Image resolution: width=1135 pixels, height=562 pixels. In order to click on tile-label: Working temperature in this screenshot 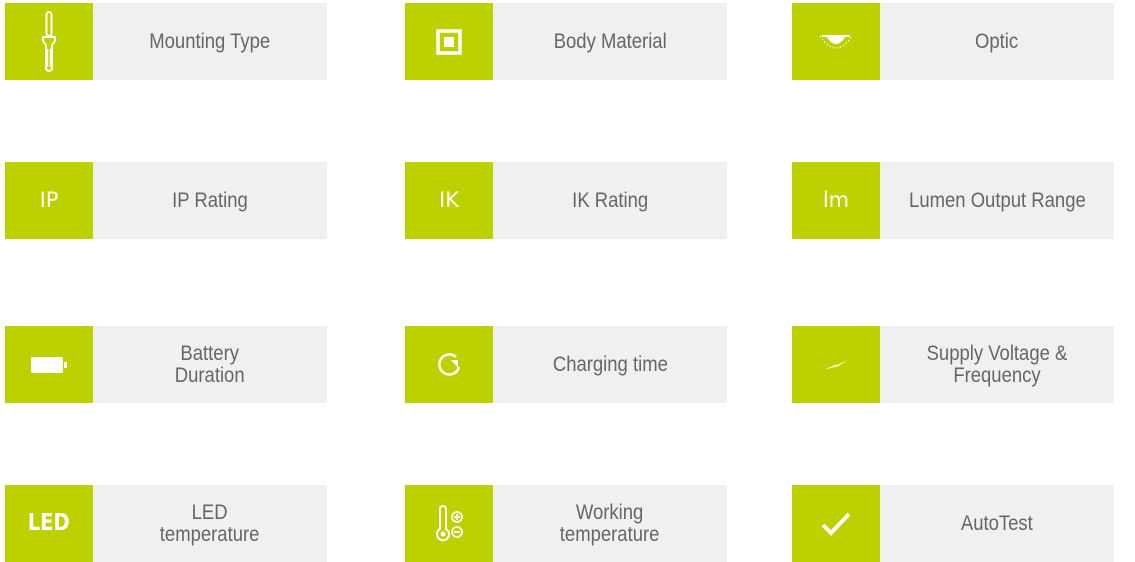, I will do `click(610, 523)`.